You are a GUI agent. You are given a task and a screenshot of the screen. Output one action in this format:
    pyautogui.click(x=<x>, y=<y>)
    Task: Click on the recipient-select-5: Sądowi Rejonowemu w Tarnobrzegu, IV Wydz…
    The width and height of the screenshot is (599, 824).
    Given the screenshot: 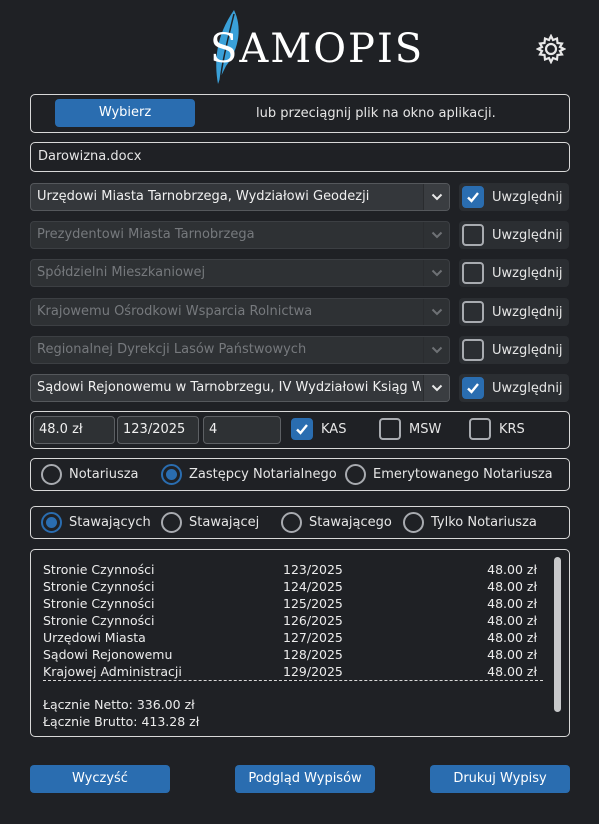 What is the action you would take?
    pyautogui.click(x=240, y=388)
    